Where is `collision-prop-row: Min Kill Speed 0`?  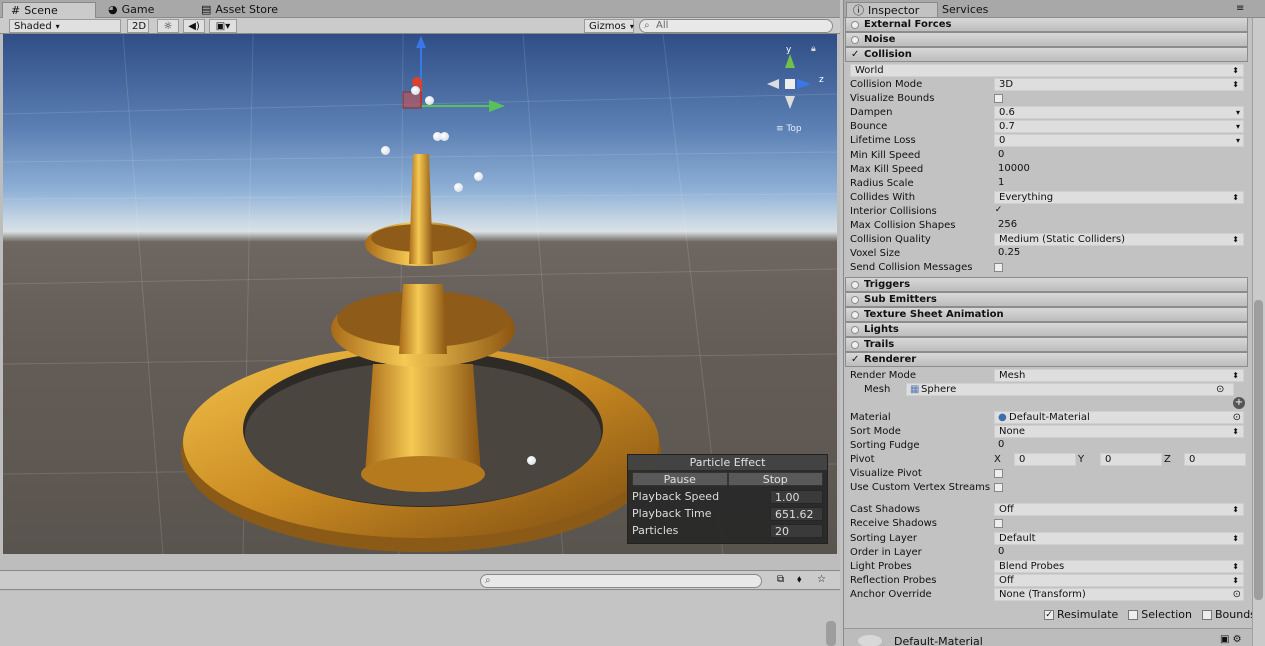
collision-prop-row: Min Kill Speed 0 is located at coordinates (1050, 156).